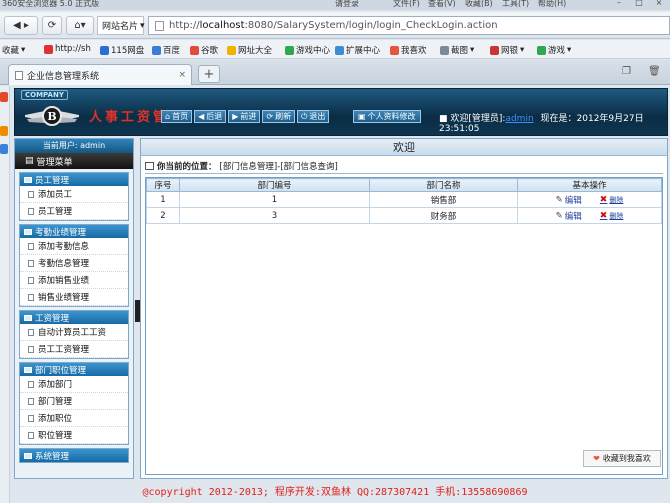 The image size is (670, 503). Describe the element at coordinates (74, 146) in the screenshot. I see `current-user: 当前用户: admin` at that location.